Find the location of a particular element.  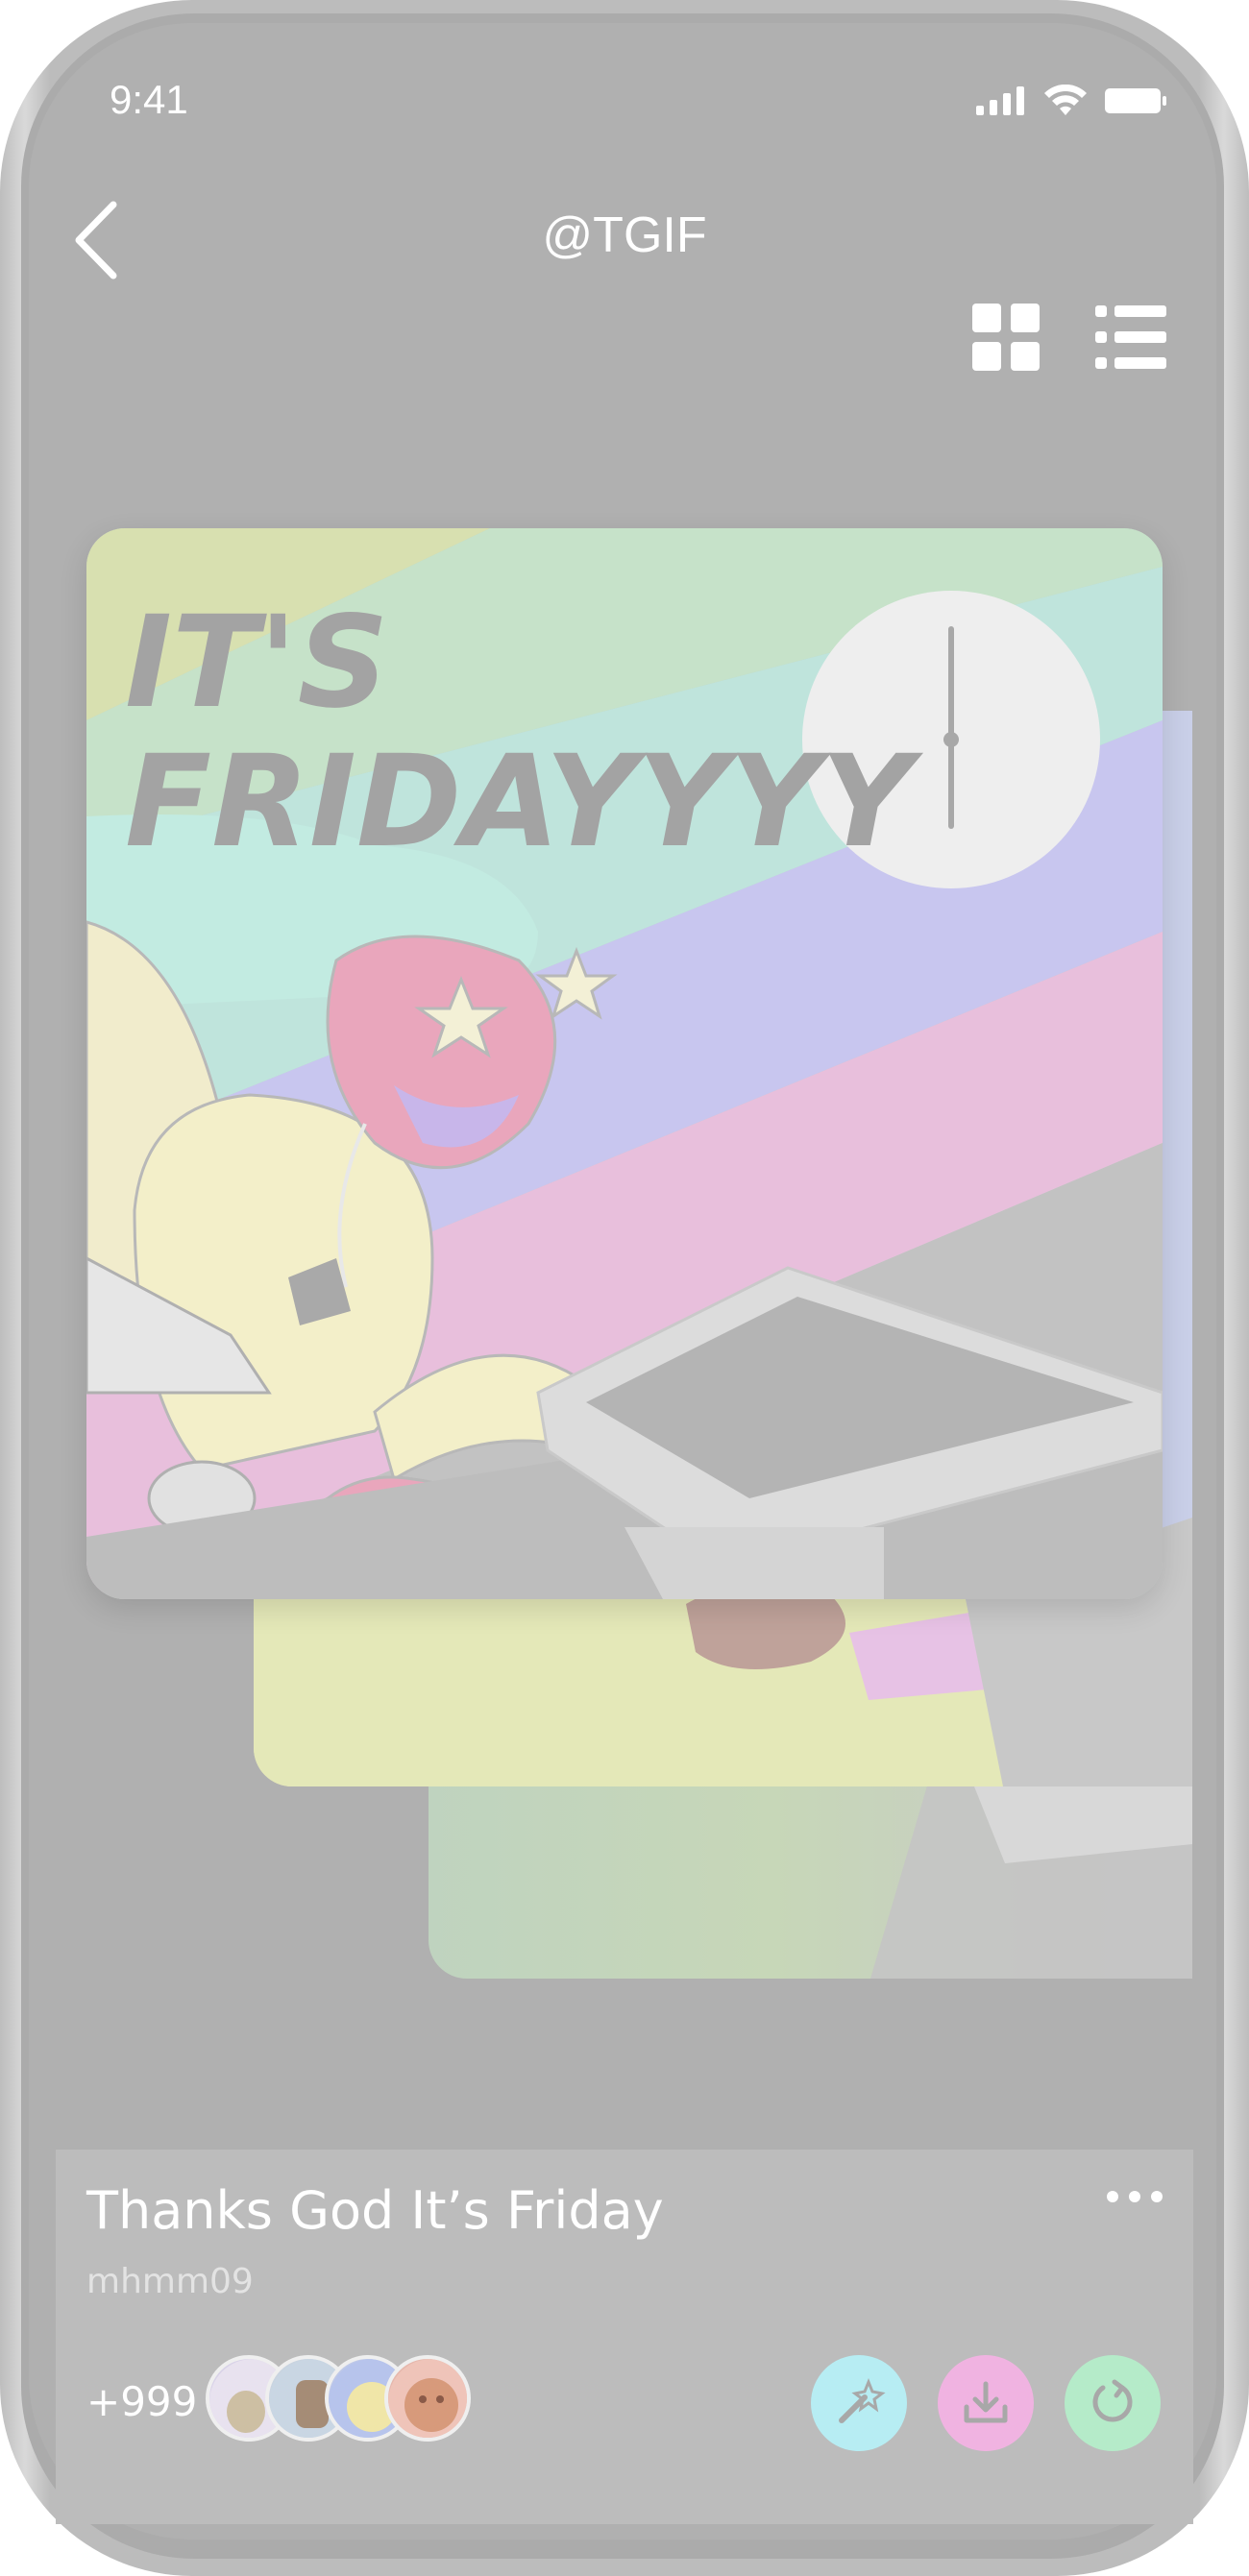

list-view-icon is located at coordinates (1130, 337).